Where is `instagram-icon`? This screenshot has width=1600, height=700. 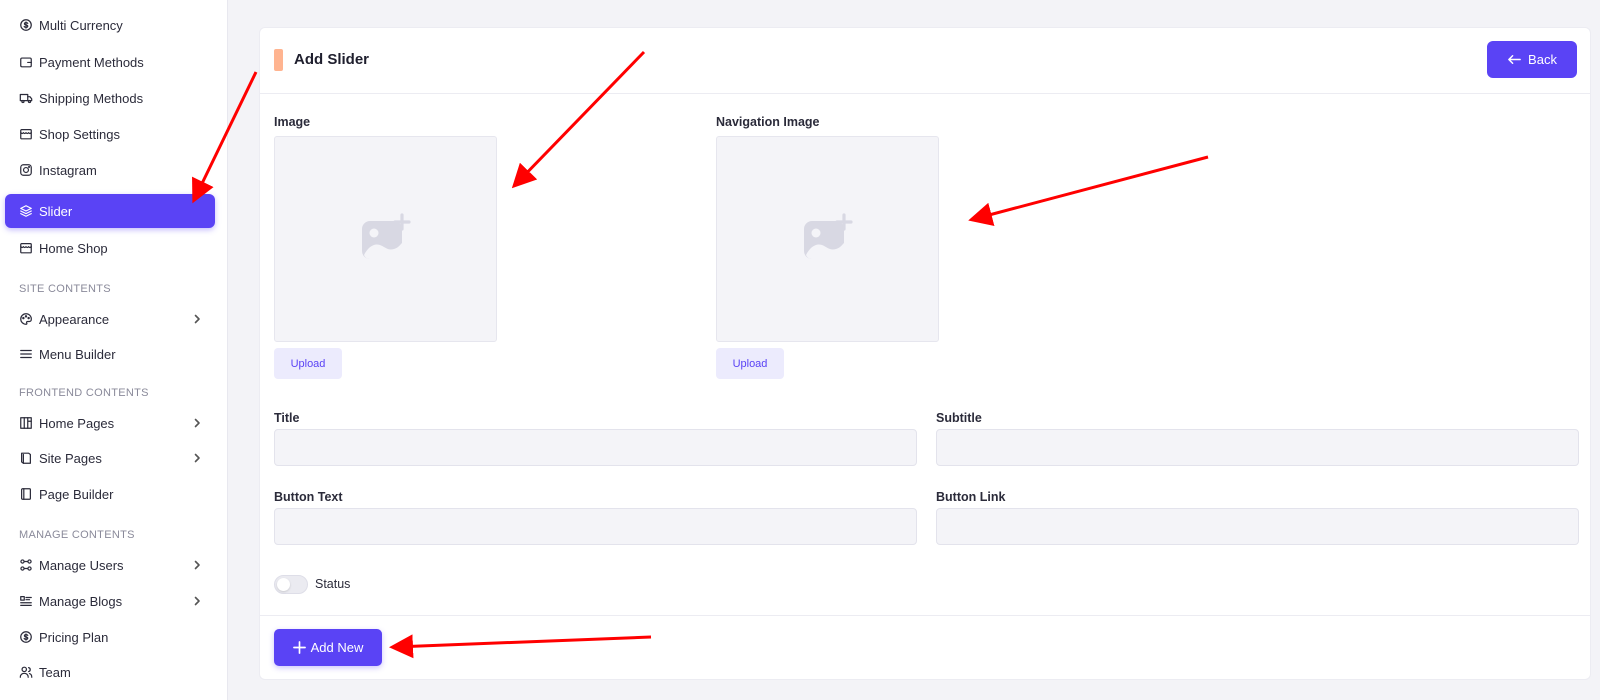
instagram-icon is located at coordinates (26, 170).